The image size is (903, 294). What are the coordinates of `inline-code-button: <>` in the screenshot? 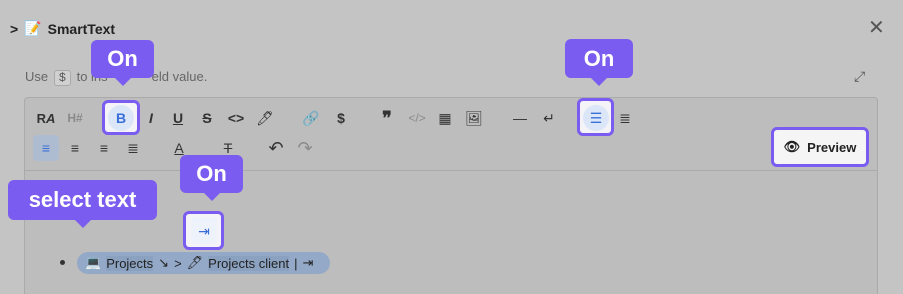 It's located at (236, 118).